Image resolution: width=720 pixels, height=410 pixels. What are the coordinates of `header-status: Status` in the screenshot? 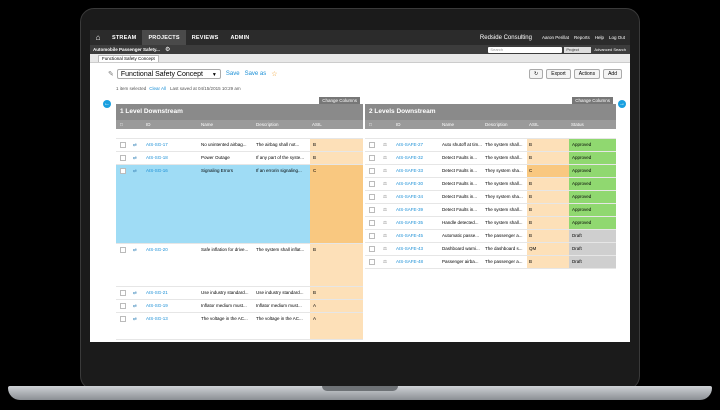 It's located at (577, 124).